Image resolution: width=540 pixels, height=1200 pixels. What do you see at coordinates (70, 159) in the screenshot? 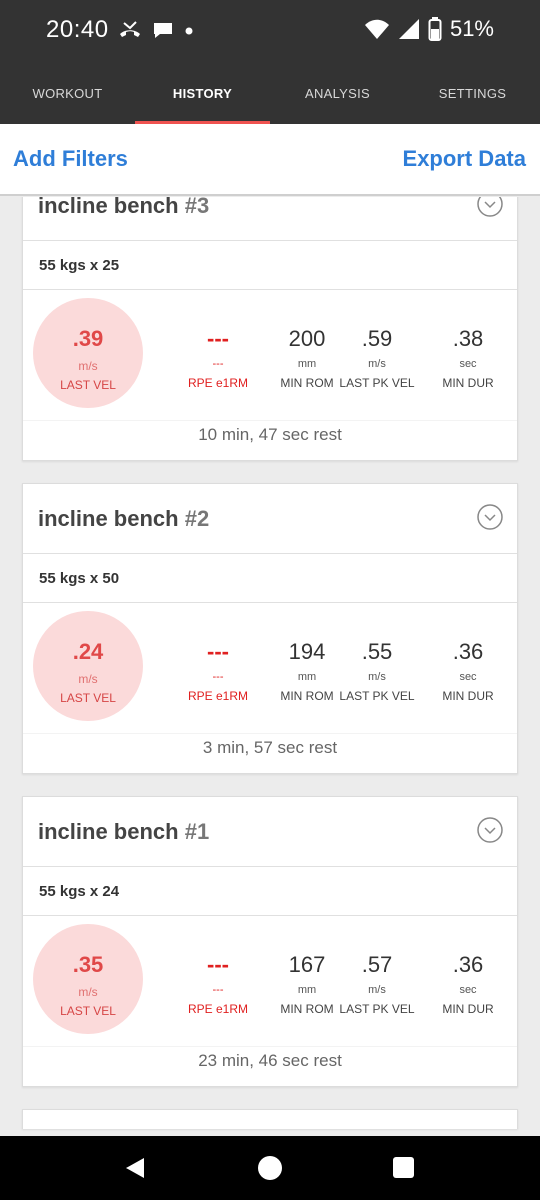
I see `add-filters-button: Add Filters` at bounding box center [70, 159].